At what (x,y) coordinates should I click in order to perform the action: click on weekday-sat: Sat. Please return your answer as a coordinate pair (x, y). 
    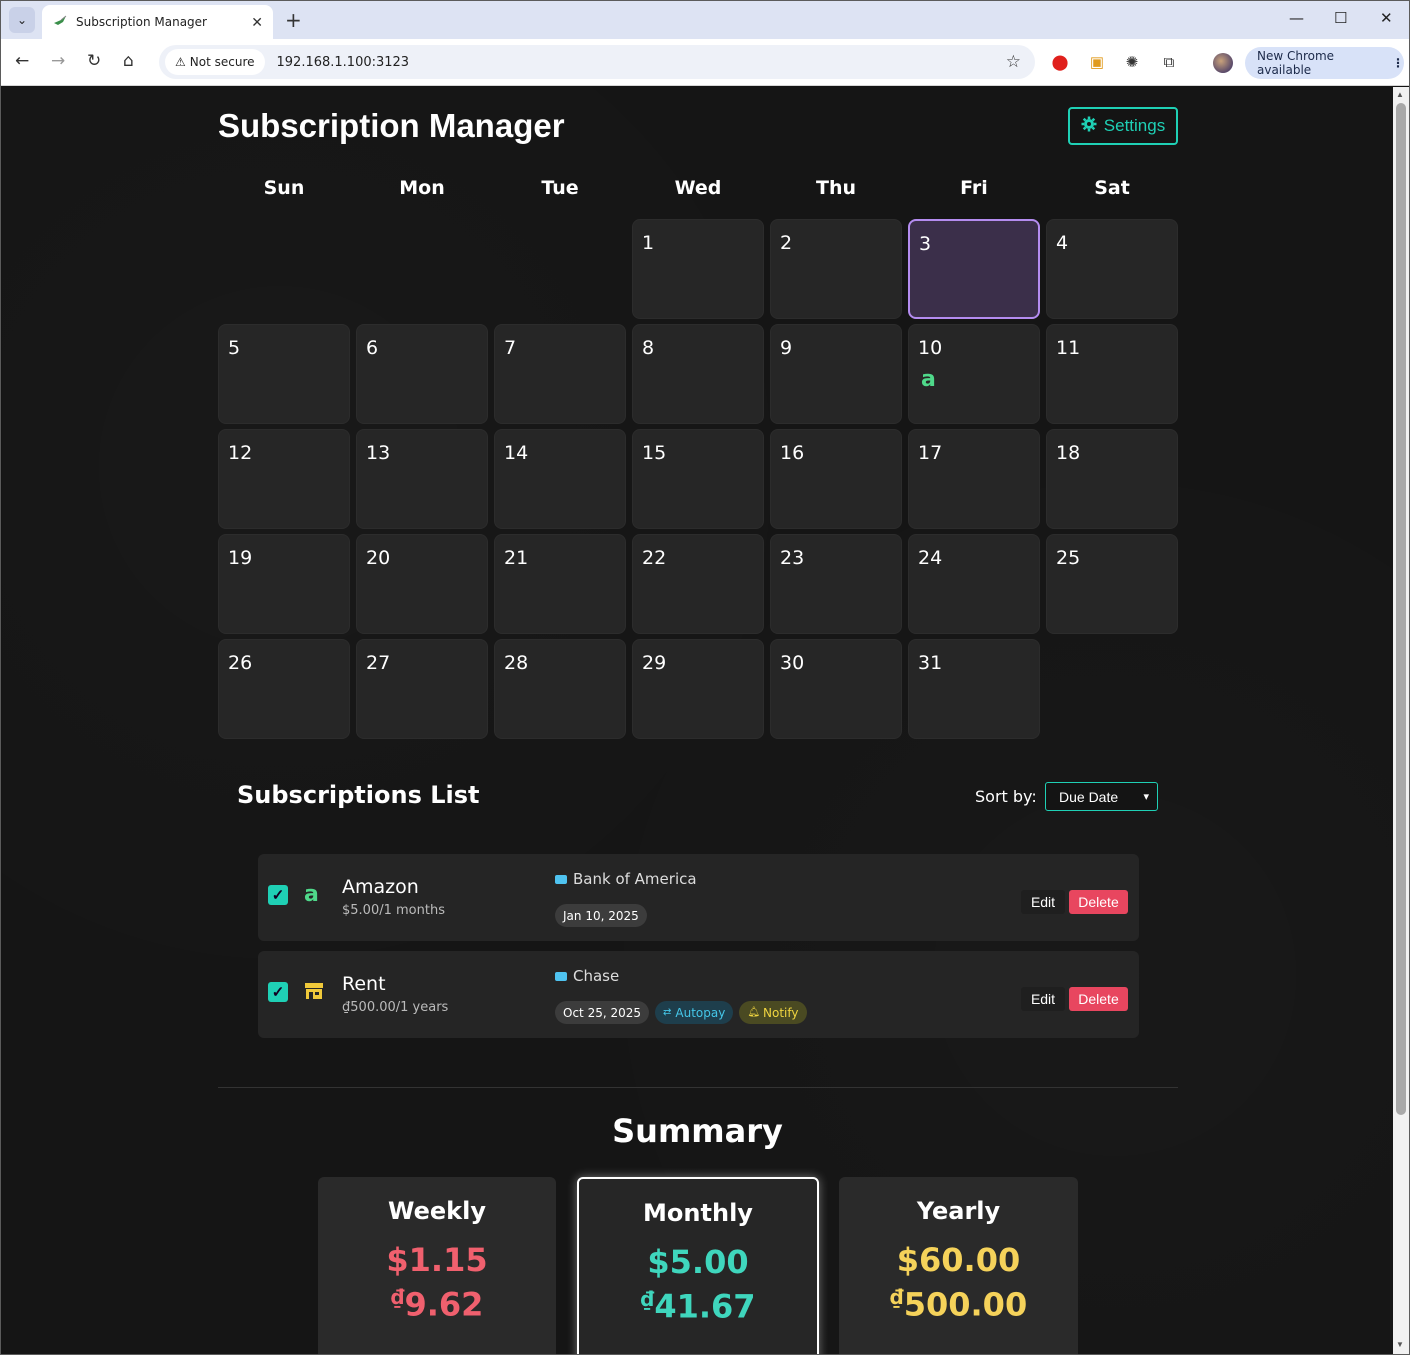
    Looking at the image, I should click on (1112, 188).